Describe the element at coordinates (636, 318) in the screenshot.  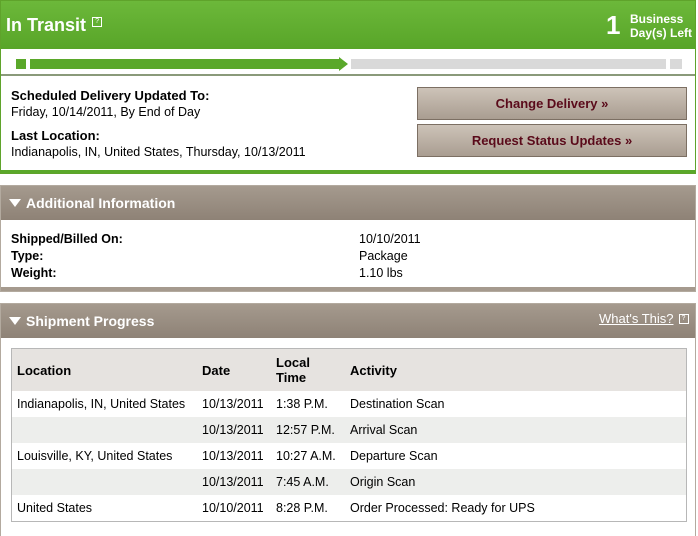
I see `whats-this-text: What's This?` at that location.